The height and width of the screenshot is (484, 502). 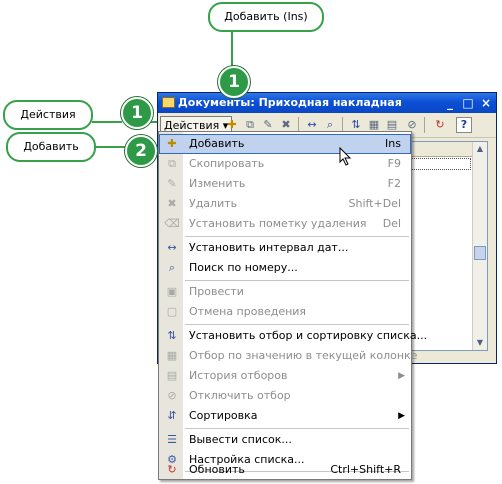 I want to click on menu-item-copy: ⧉ Скопировать F9, so click(x=285, y=164).